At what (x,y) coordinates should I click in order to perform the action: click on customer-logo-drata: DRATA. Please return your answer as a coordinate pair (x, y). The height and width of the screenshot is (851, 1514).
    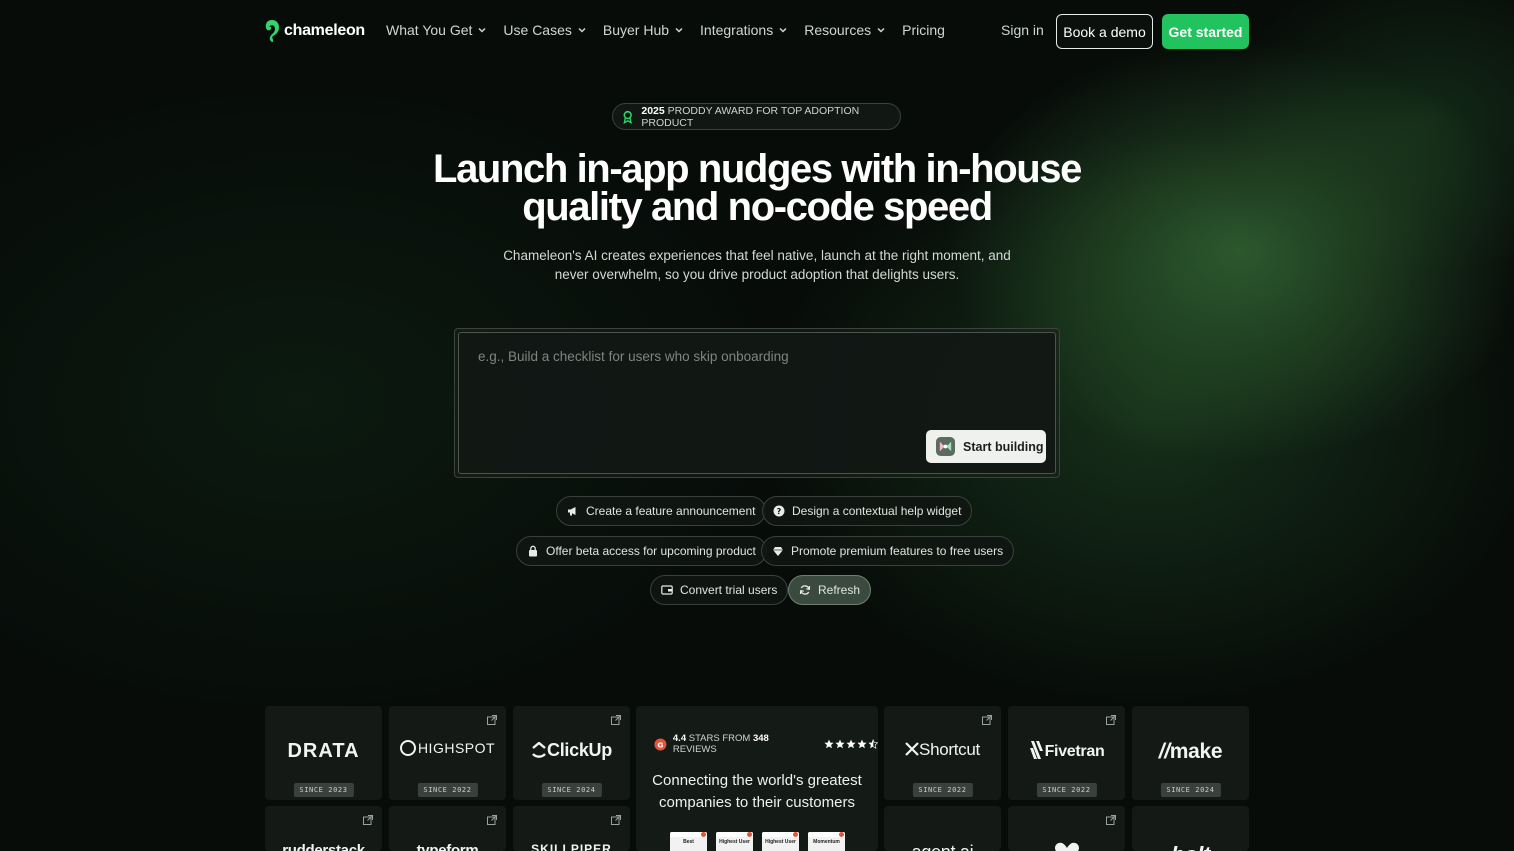
    Looking at the image, I should click on (323, 751).